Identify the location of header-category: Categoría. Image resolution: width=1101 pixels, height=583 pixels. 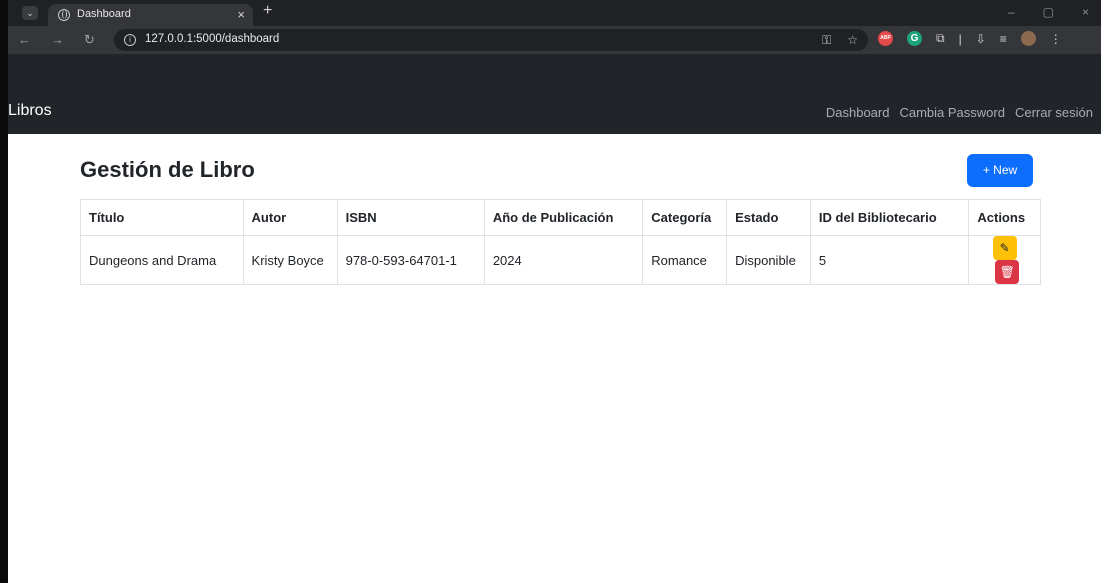
(685, 217).